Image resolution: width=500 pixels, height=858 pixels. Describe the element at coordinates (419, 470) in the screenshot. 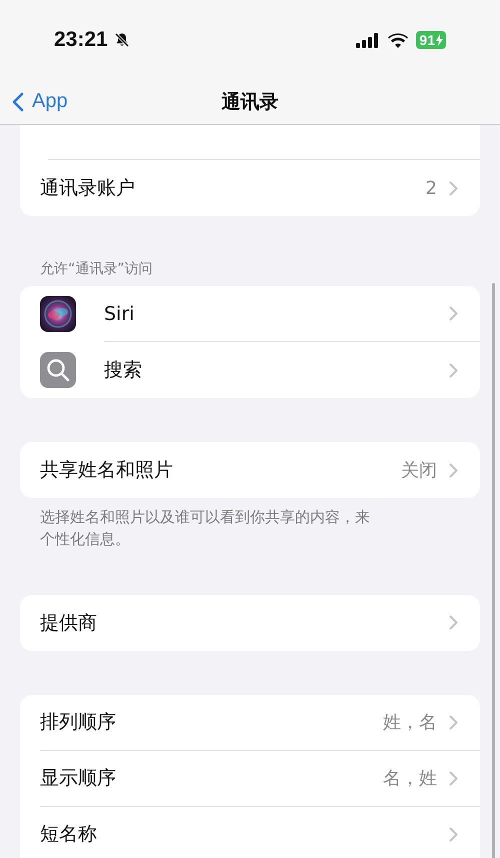

I see `row-value: 关闭` at that location.